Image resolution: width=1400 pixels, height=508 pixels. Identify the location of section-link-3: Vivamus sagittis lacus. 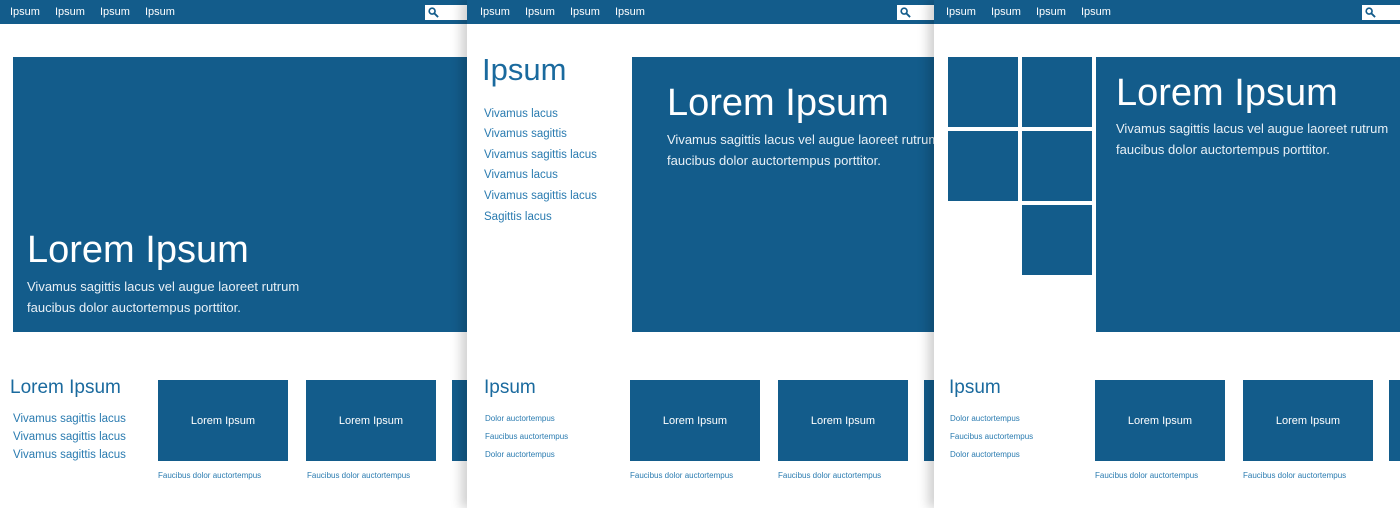
(69, 455).